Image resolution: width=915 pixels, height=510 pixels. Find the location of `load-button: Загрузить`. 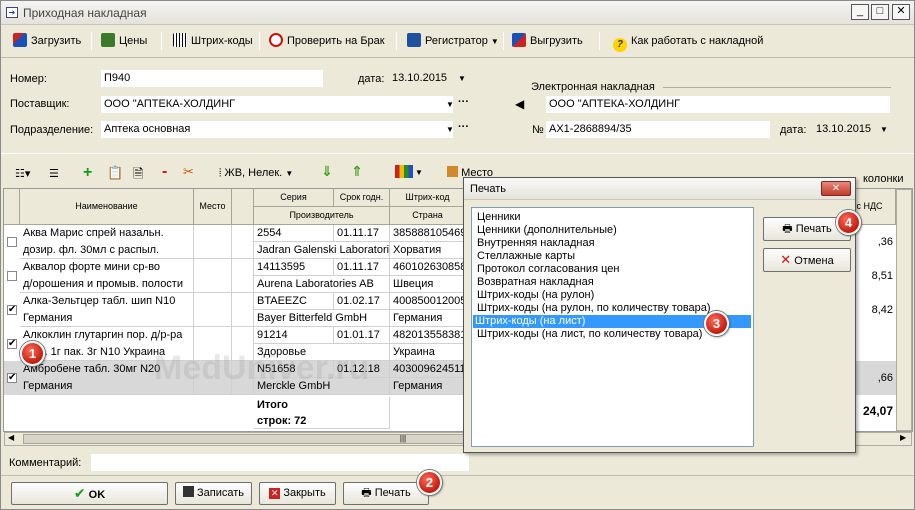

load-button: Загрузить is located at coordinates (47, 41).